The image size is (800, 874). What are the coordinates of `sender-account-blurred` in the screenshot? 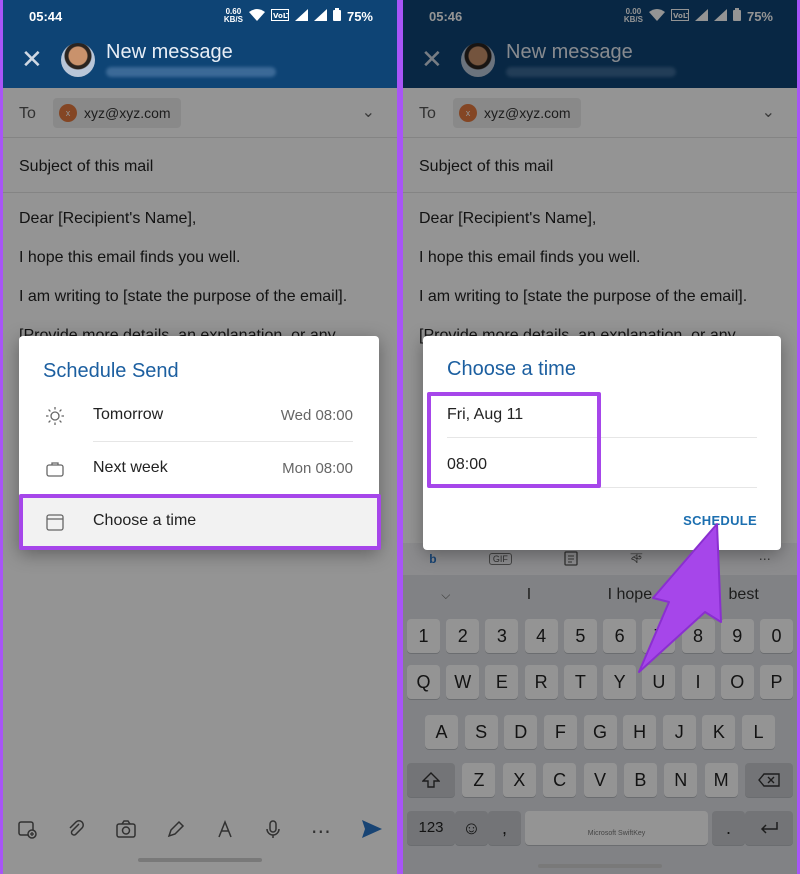 It's located at (191, 72).